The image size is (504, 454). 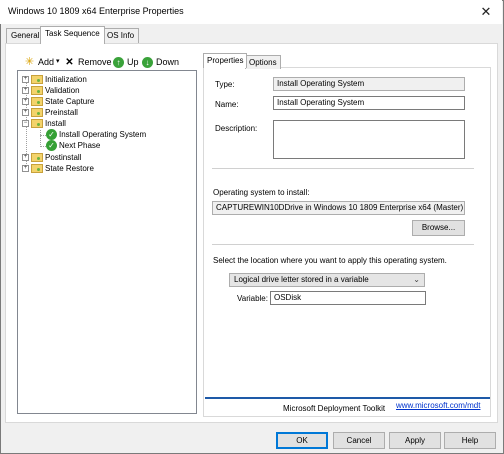 What do you see at coordinates (103, 134) in the screenshot?
I see `tree-item-label: Install Operating System` at bounding box center [103, 134].